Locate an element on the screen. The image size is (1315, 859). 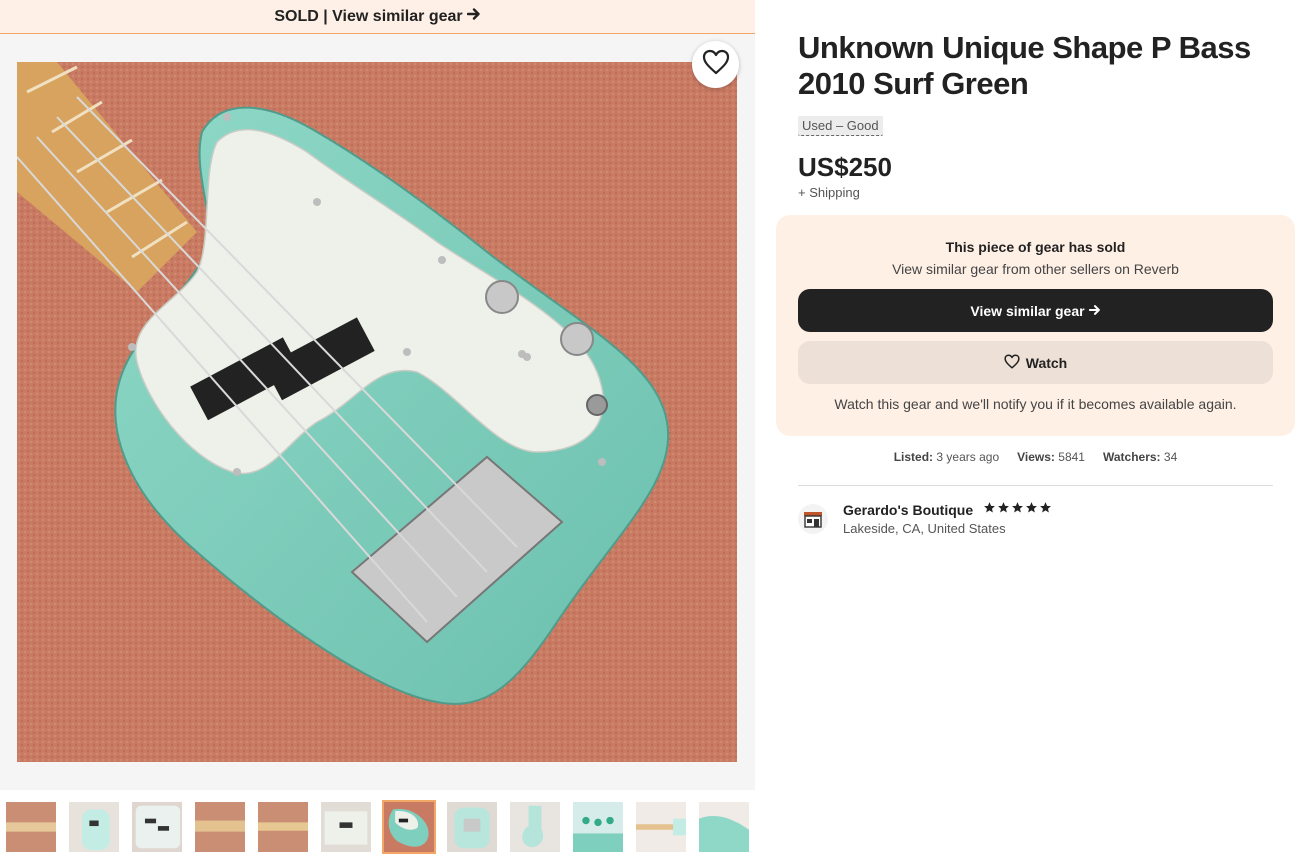
views-stat: Views: 5841 is located at coordinates (1051, 457).